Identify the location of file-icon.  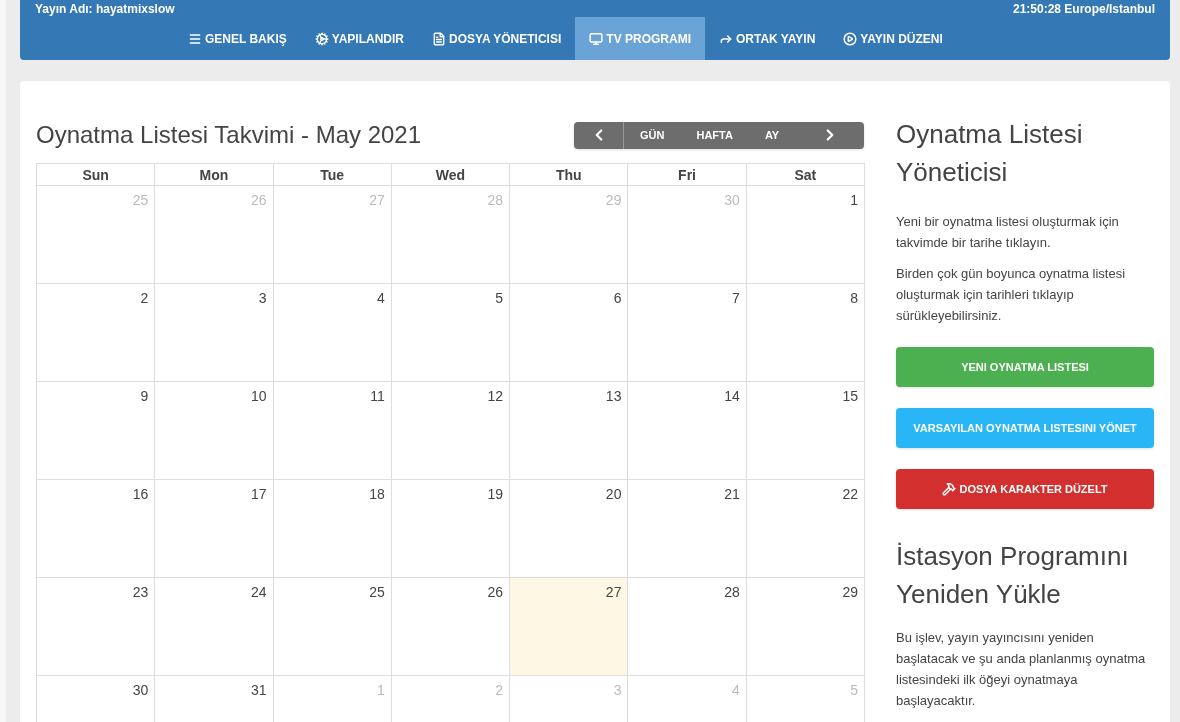
(439, 38).